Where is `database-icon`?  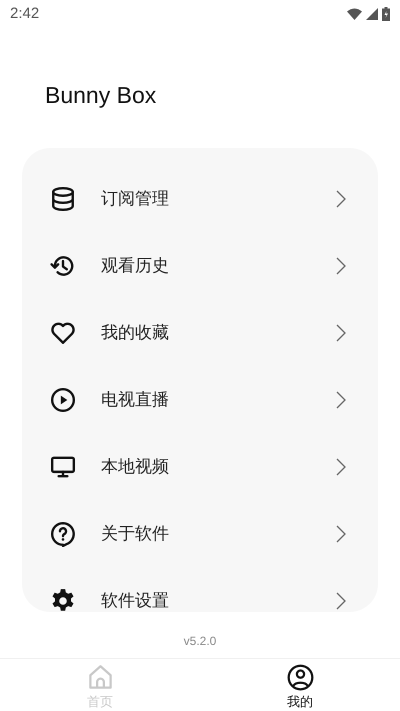 database-icon is located at coordinates (63, 199).